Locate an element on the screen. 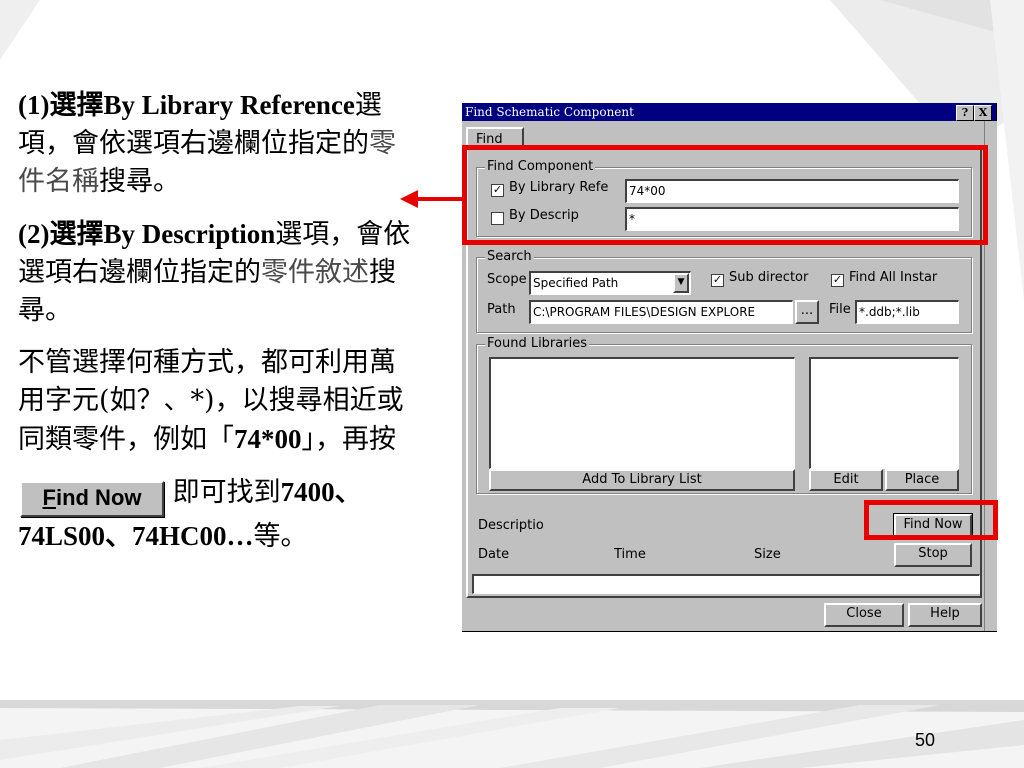  find-now-image-accel: F is located at coordinates (49, 497).